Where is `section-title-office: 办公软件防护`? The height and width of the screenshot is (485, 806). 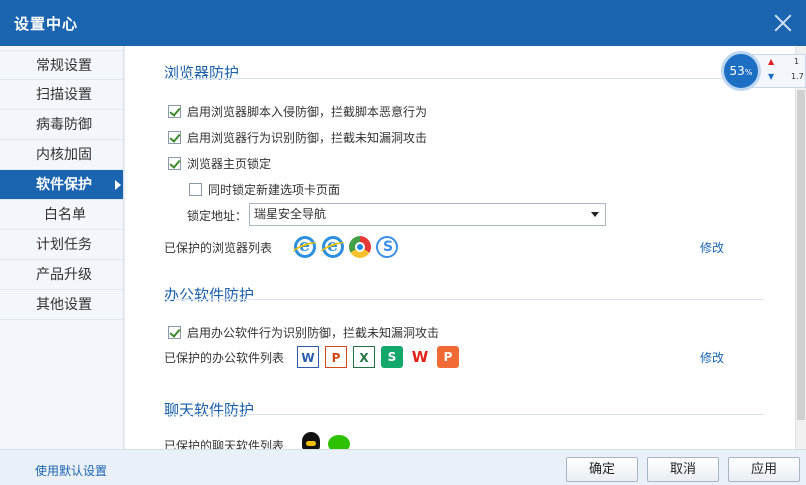
section-title-office: 办公软件防护 is located at coordinates (209, 295).